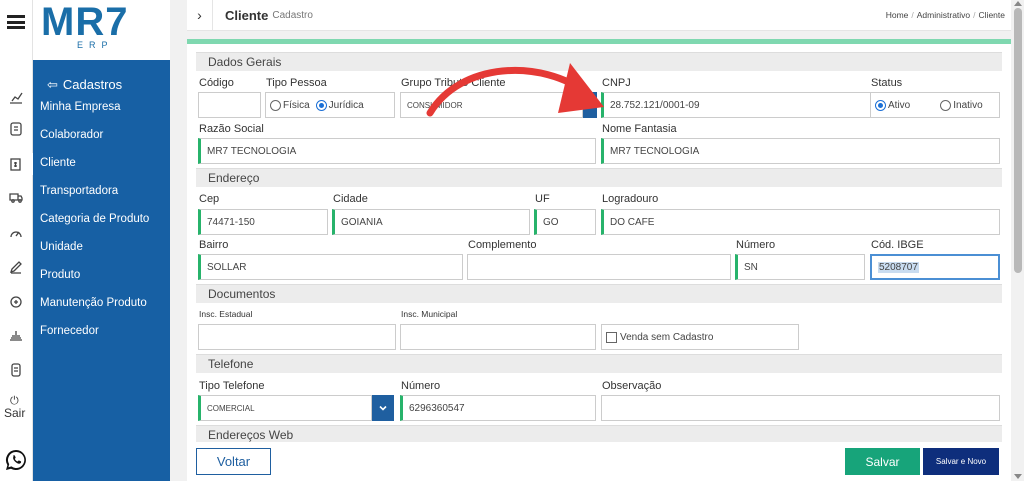 The image size is (1024, 481). What do you see at coordinates (101, 135) in the screenshot?
I see `sidebar-item-colaborador: Colaborador` at bounding box center [101, 135].